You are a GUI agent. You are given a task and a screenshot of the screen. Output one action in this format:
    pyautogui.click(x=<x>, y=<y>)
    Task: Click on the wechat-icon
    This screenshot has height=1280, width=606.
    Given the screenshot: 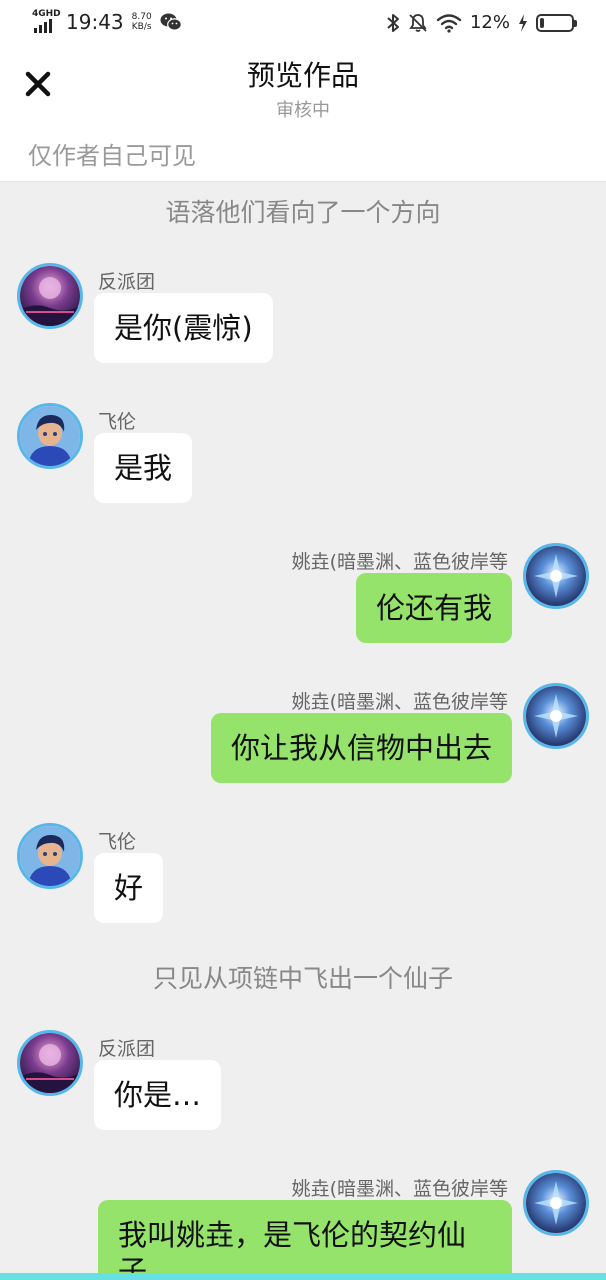 What is the action you would take?
    pyautogui.click(x=171, y=22)
    